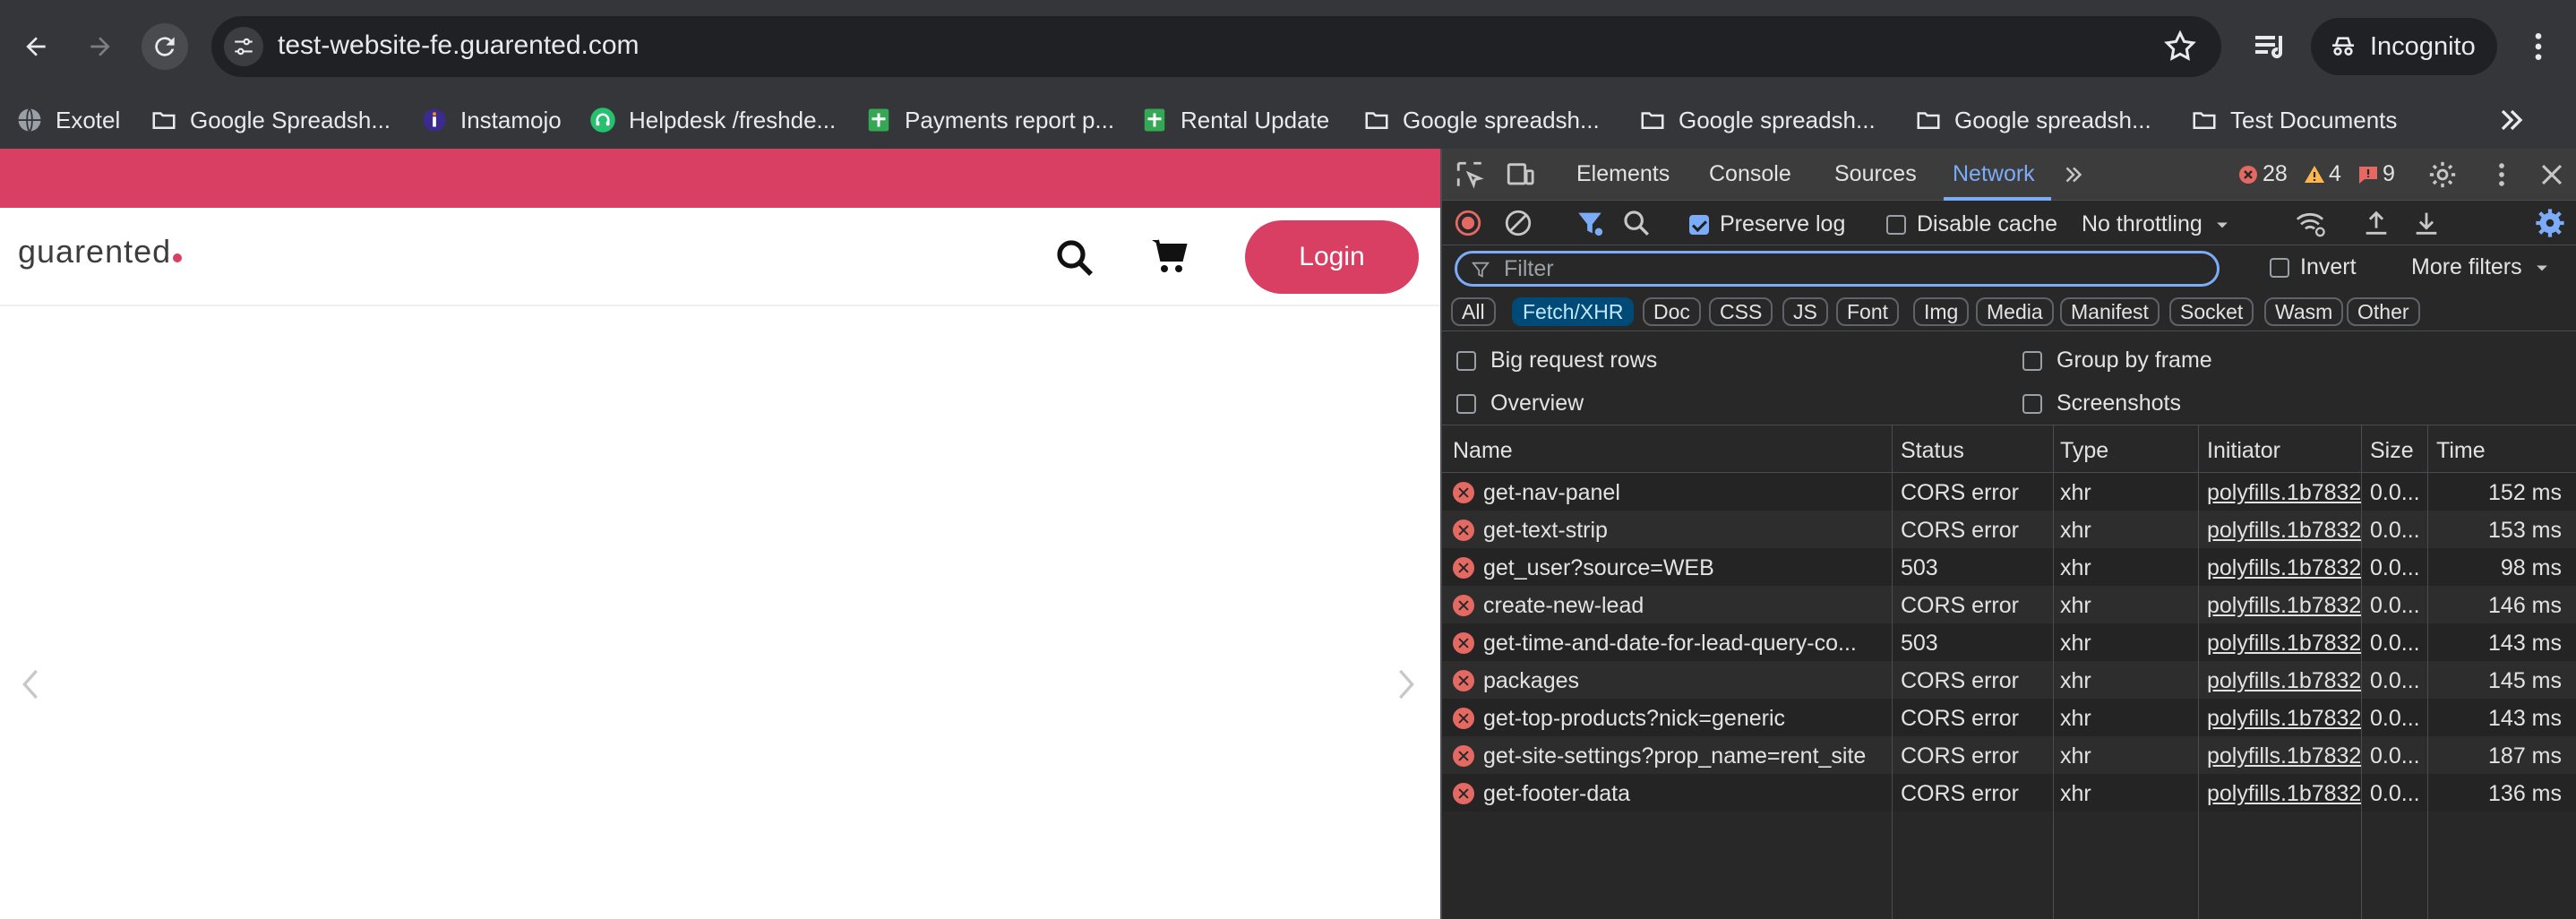 This screenshot has width=2576, height=919. What do you see at coordinates (2269, 46) in the screenshot?
I see `media-control-icon` at bounding box center [2269, 46].